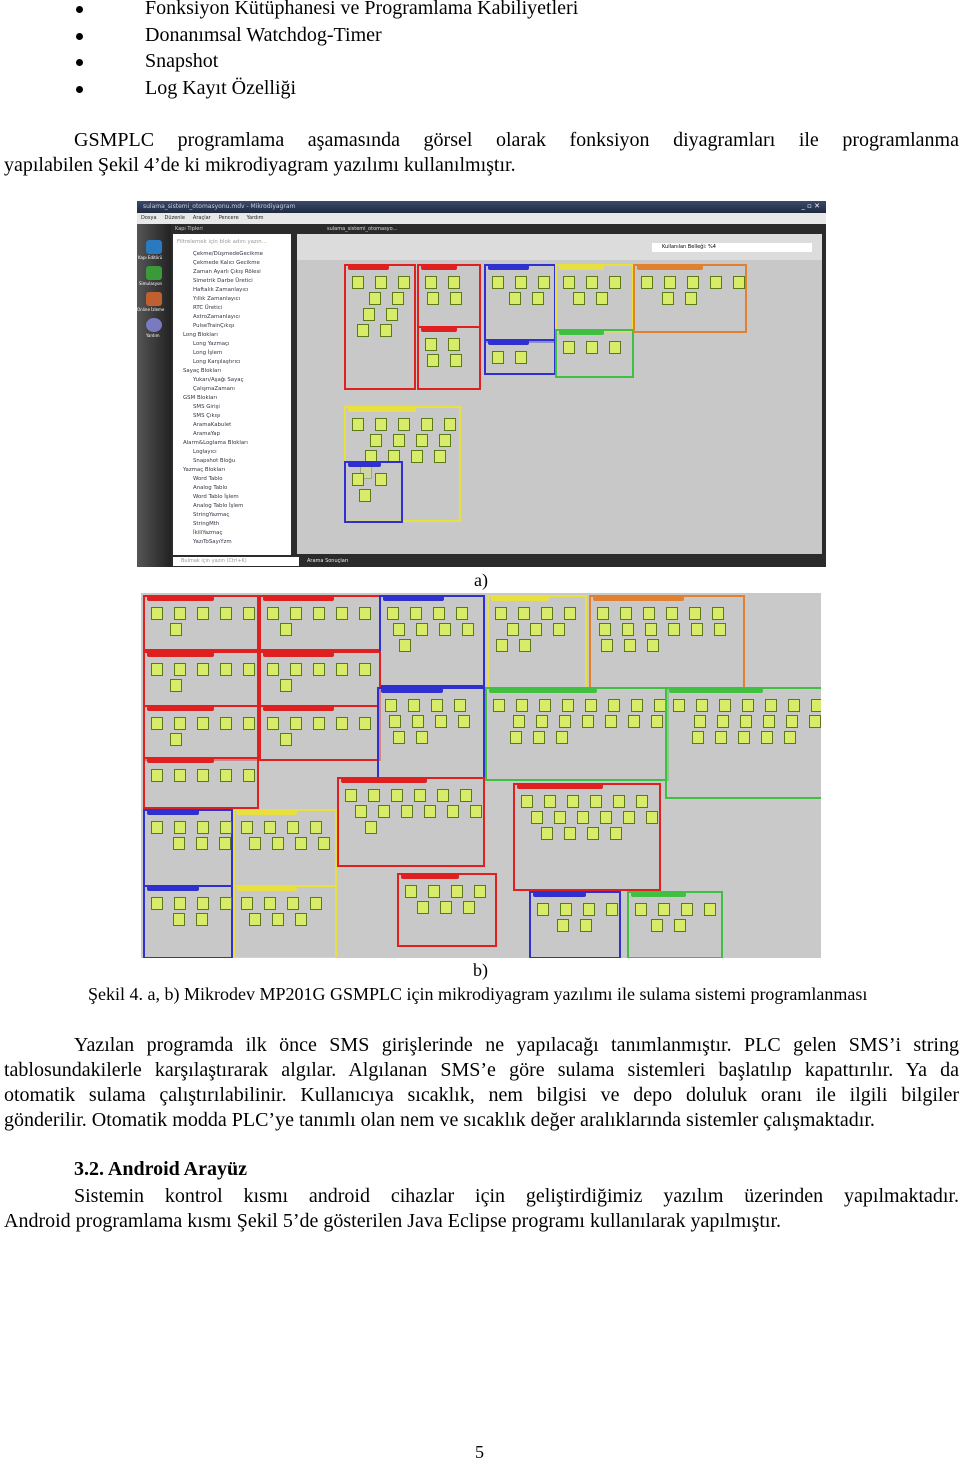 This screenshot has height=1463, width=960. Describe the element at coordinates (232, 506) in the screenshot. I see `tree-item: Analog Tablo İşlem` at that location.